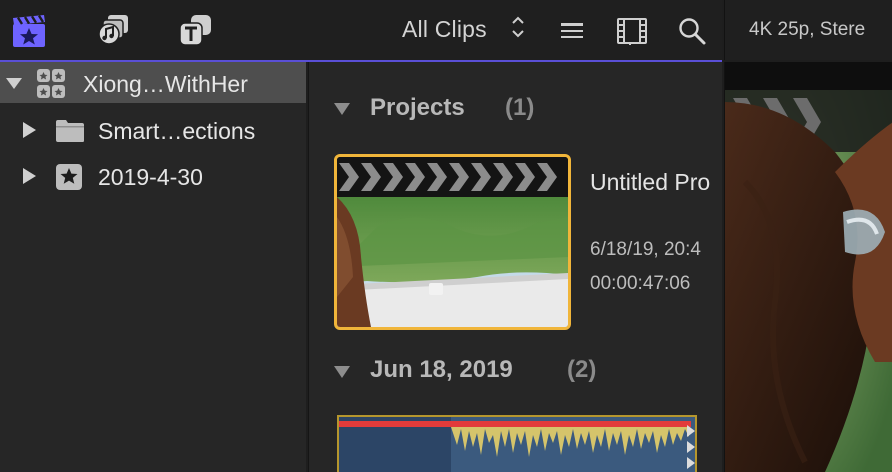 Image resolution: width=892 pixels, height=472 pixels. What do you see at coordinates (14, 83) in the screenshot?
I see `disclosure-open-icon` at bounding box center [14, 83].